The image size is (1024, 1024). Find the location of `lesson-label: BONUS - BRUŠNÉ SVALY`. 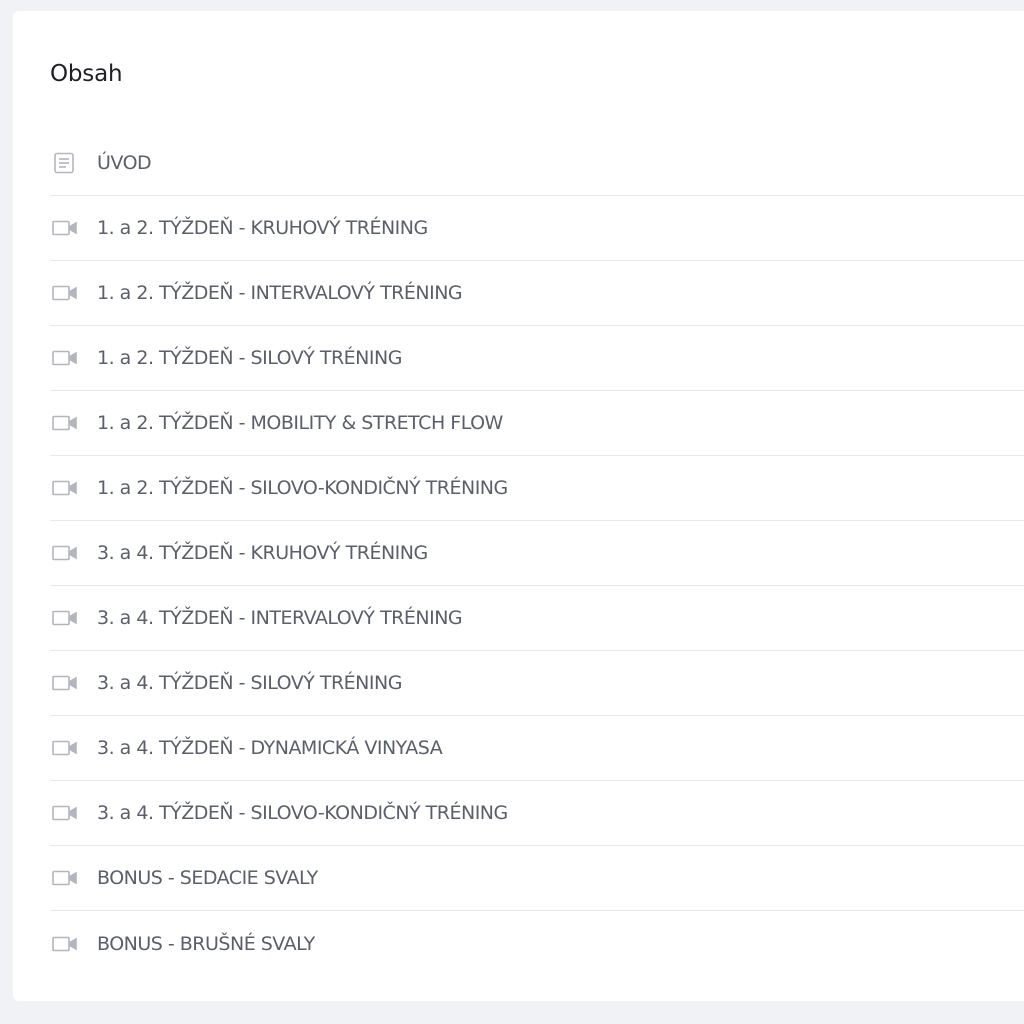

lesson-label: BONUS - BRUŠNÉ SVALY is located at coordinates (206, 943).